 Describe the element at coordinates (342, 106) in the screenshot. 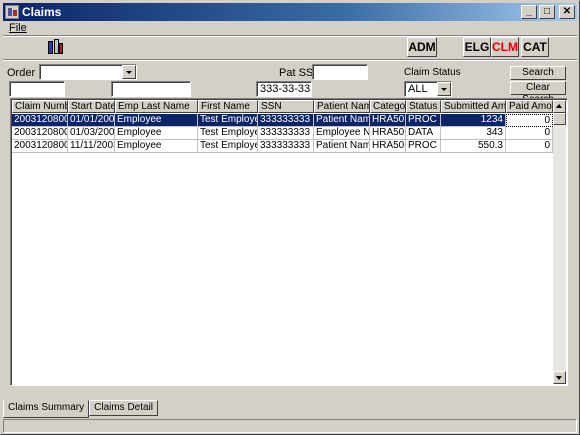

I see `col-patient-name: Patient Name` at that location.